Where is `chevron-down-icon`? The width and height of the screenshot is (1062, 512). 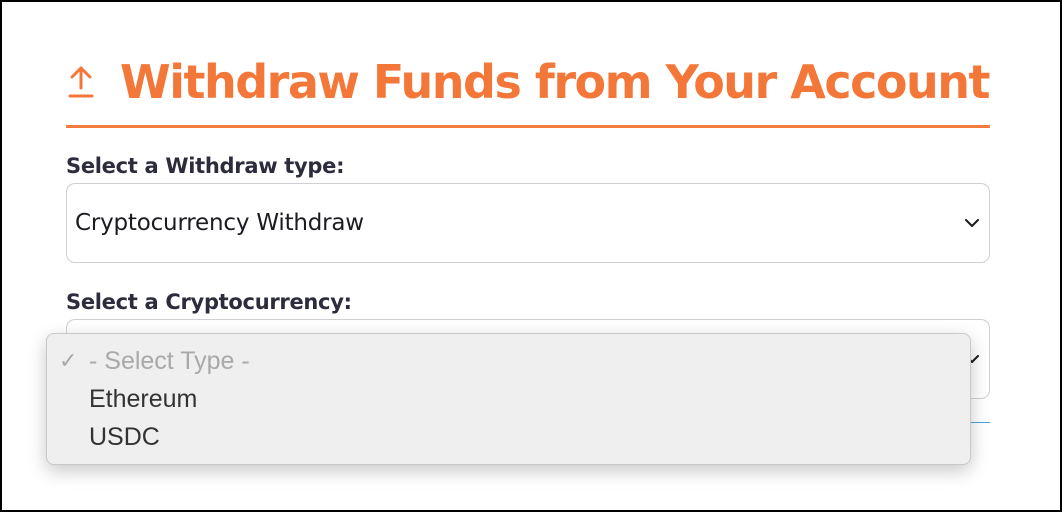
chevron-down-icon is located at coordinates (972, 223).